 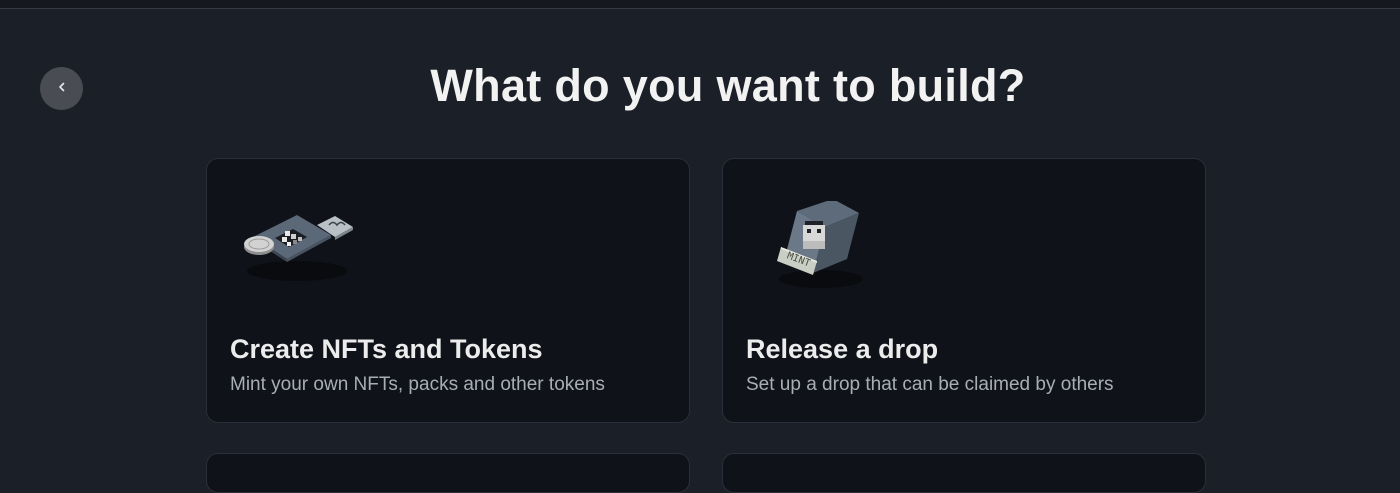 I want to click on header-divider, so click(x=700, y=4).